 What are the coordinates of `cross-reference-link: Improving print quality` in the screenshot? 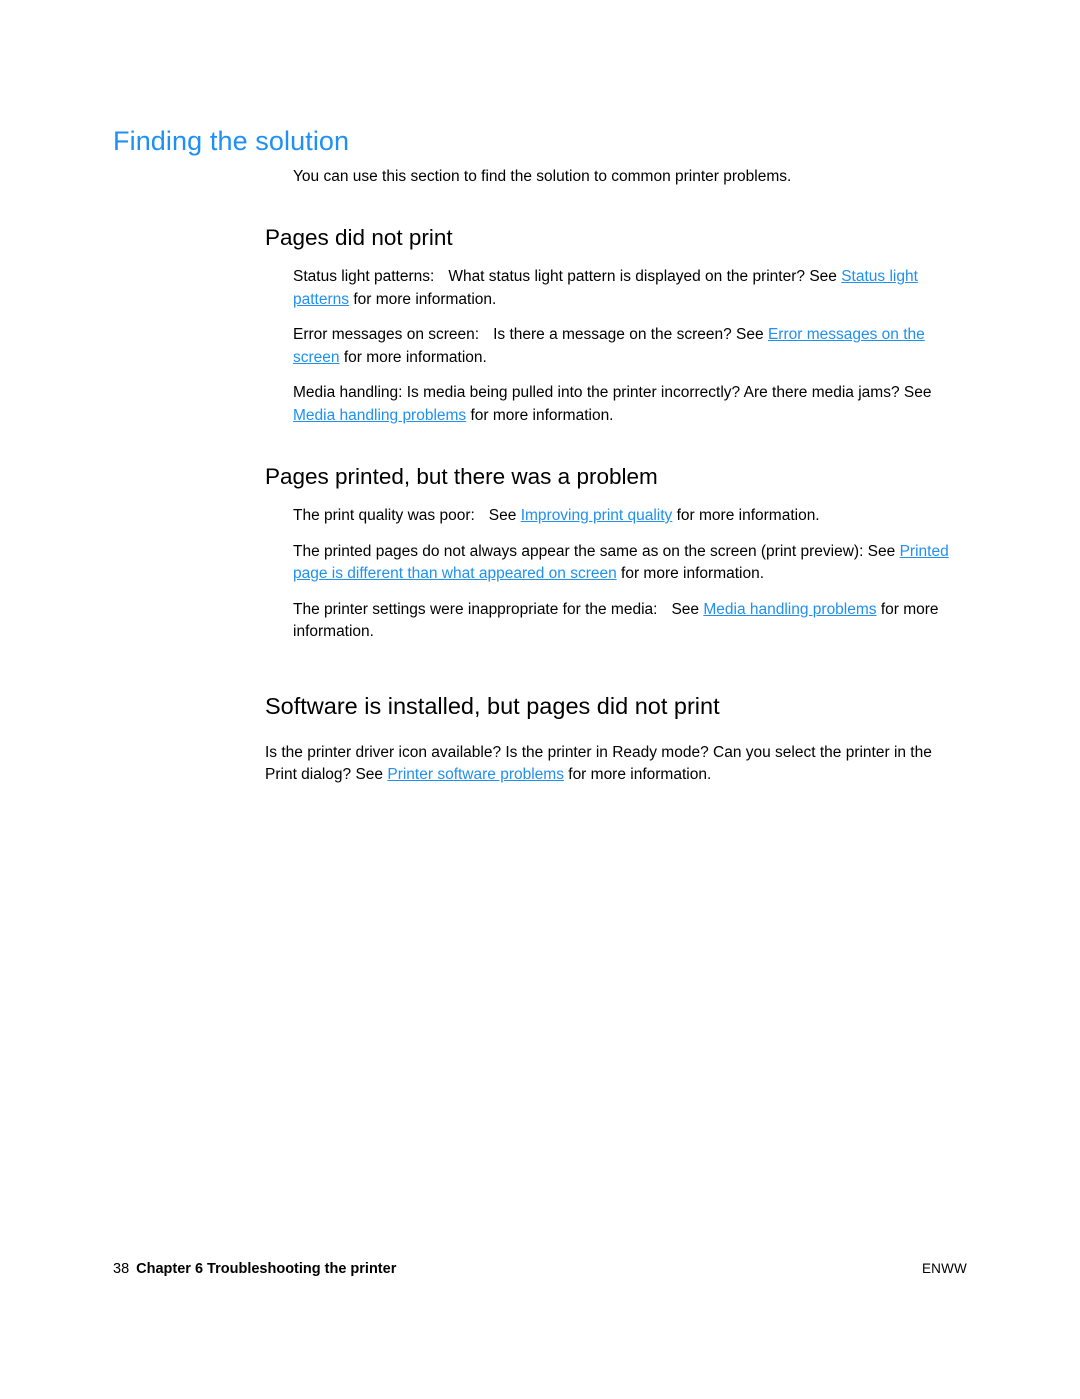 It's located at (597, 515).